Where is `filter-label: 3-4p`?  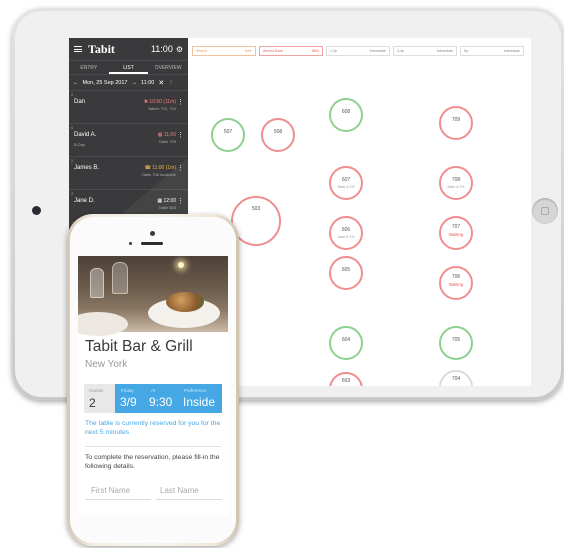
filter-label: 3-4p is located at coordinates (401, 51).